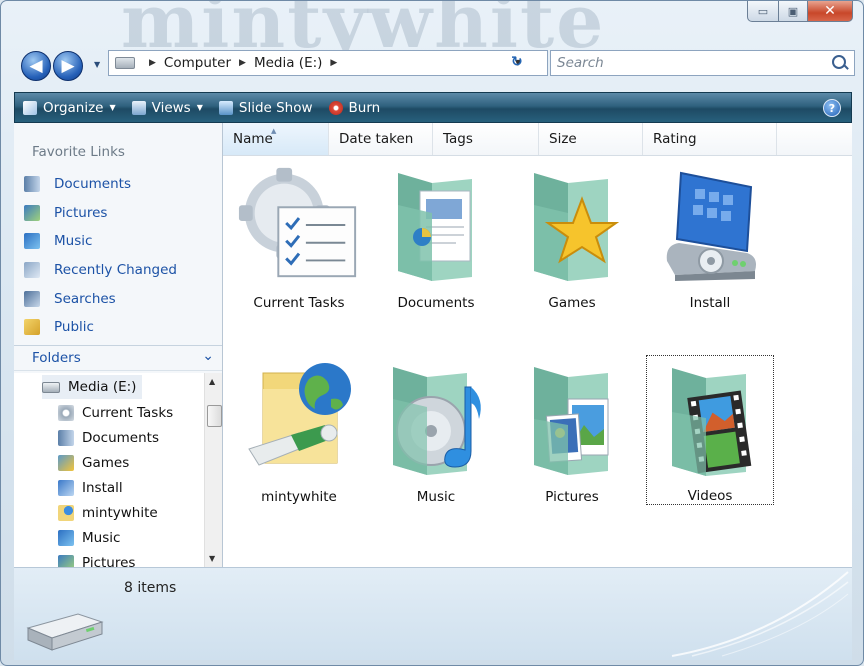 Image resolution: width=864 pixels, height=666 pixels. Describe the element at coordinates (364, 107) in the screenshot. I see `burn-label: Burn` at that location.